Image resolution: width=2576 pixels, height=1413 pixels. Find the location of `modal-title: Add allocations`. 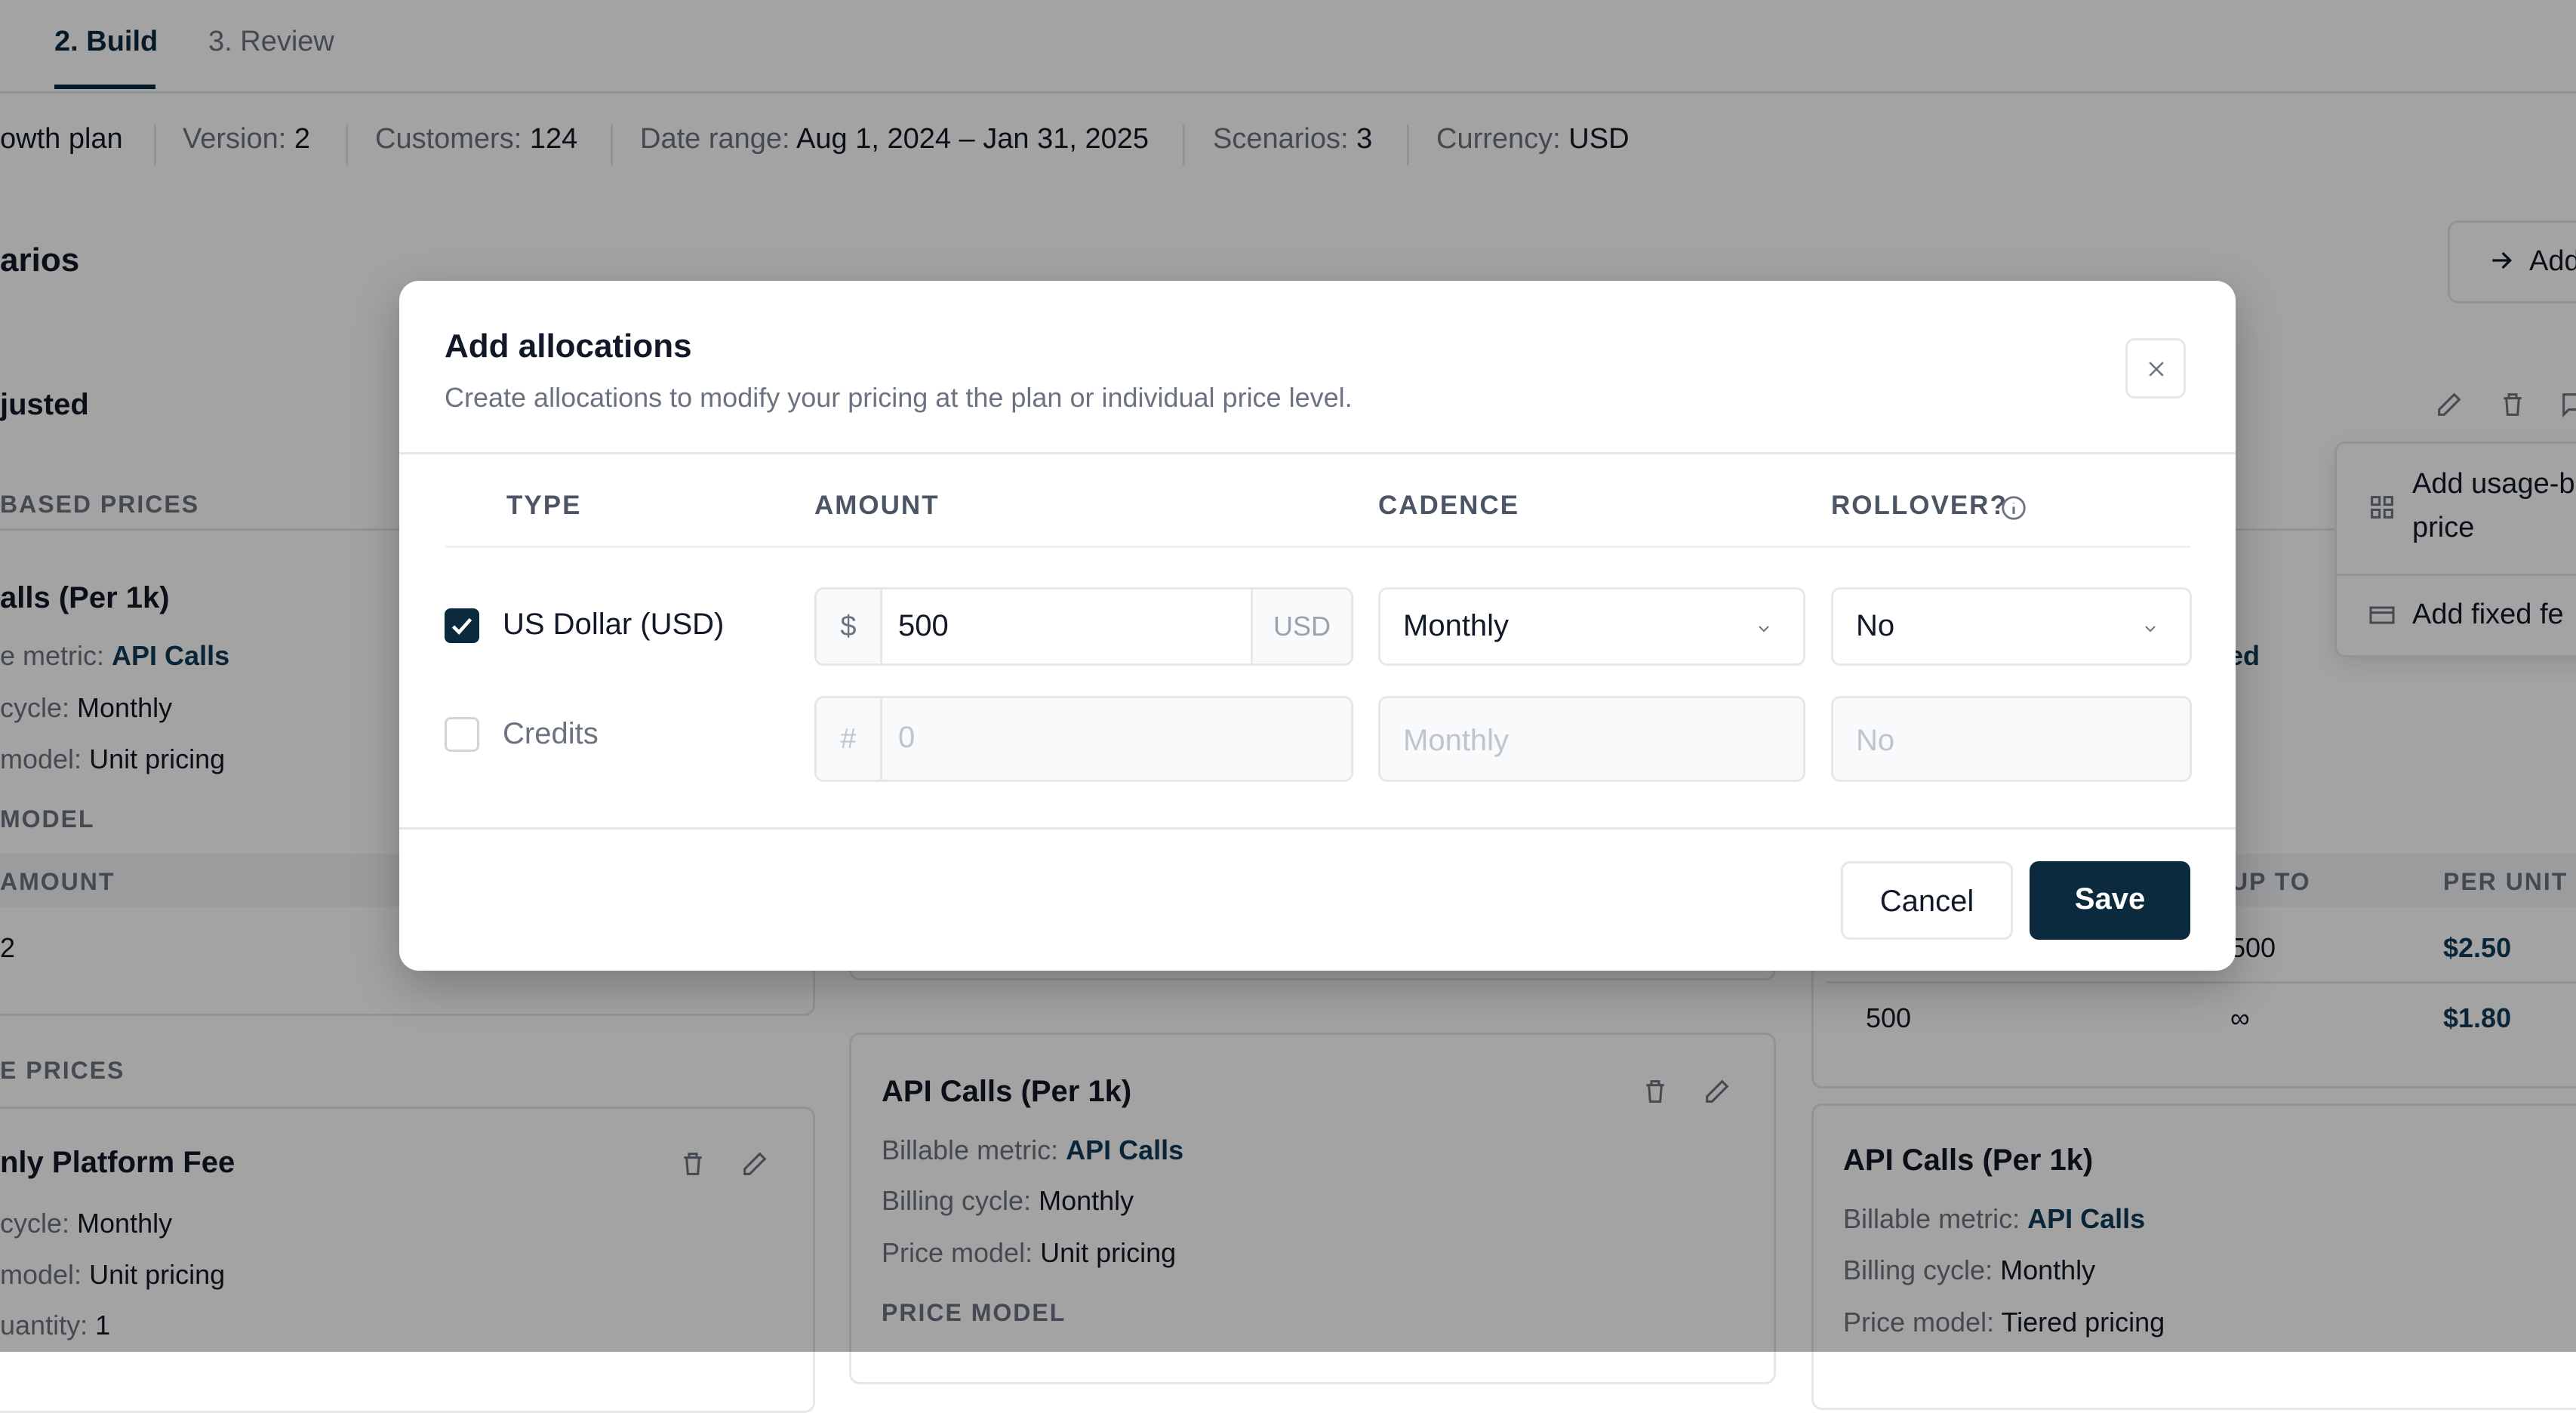

modal-title: Add allocations is located at coordinates (568, 346).